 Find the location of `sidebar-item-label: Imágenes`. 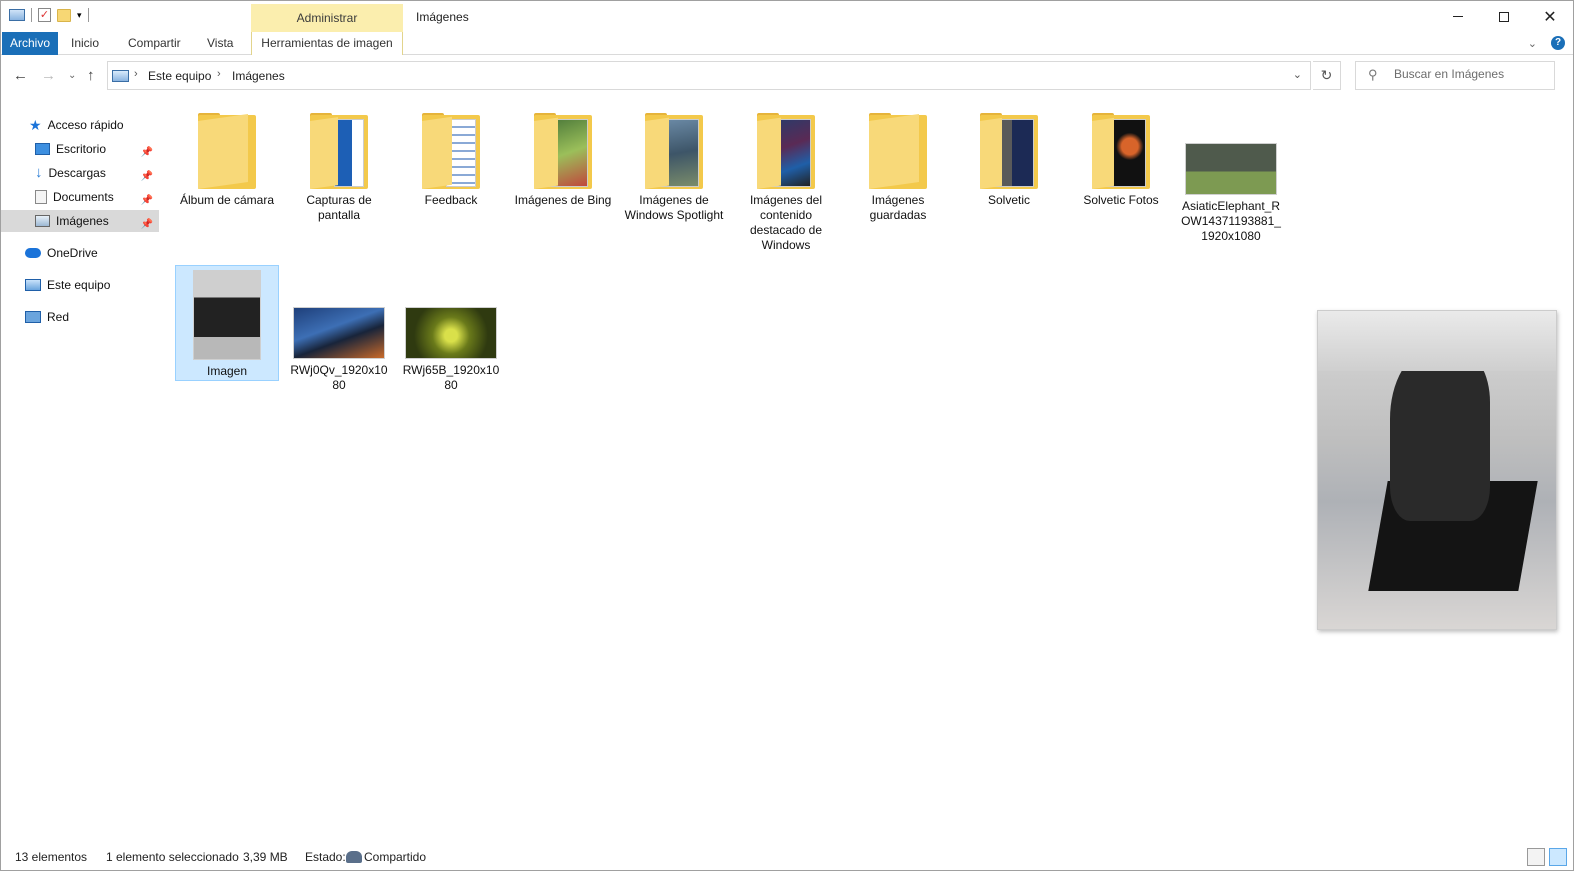

sidebar-item-label: Imágenes is located at coordinates (82, 221).